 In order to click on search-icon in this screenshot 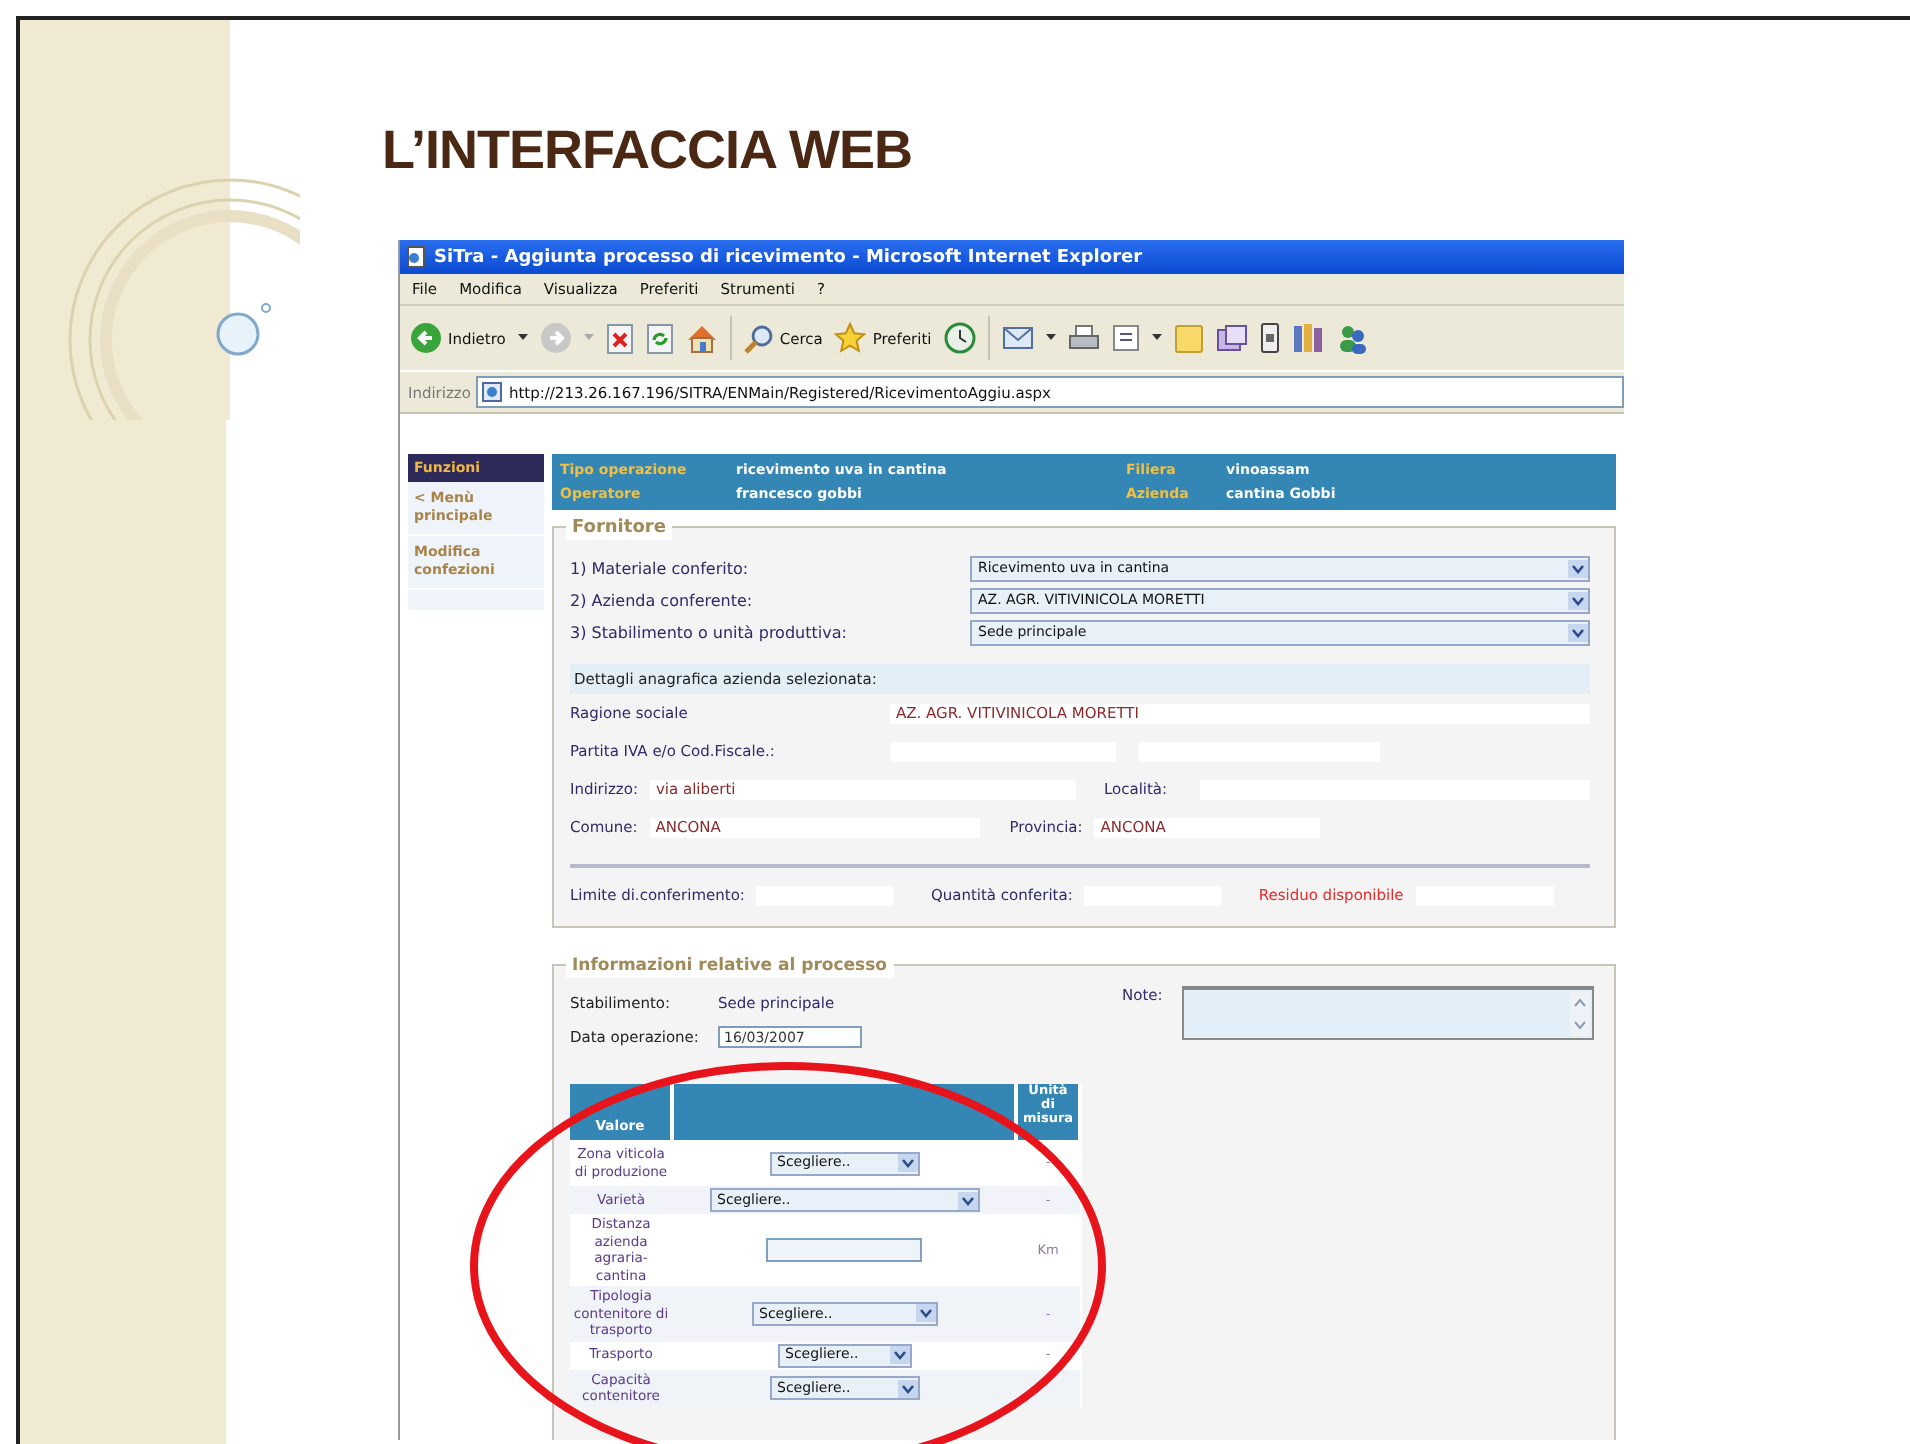, I will do `click(758, 338)`.